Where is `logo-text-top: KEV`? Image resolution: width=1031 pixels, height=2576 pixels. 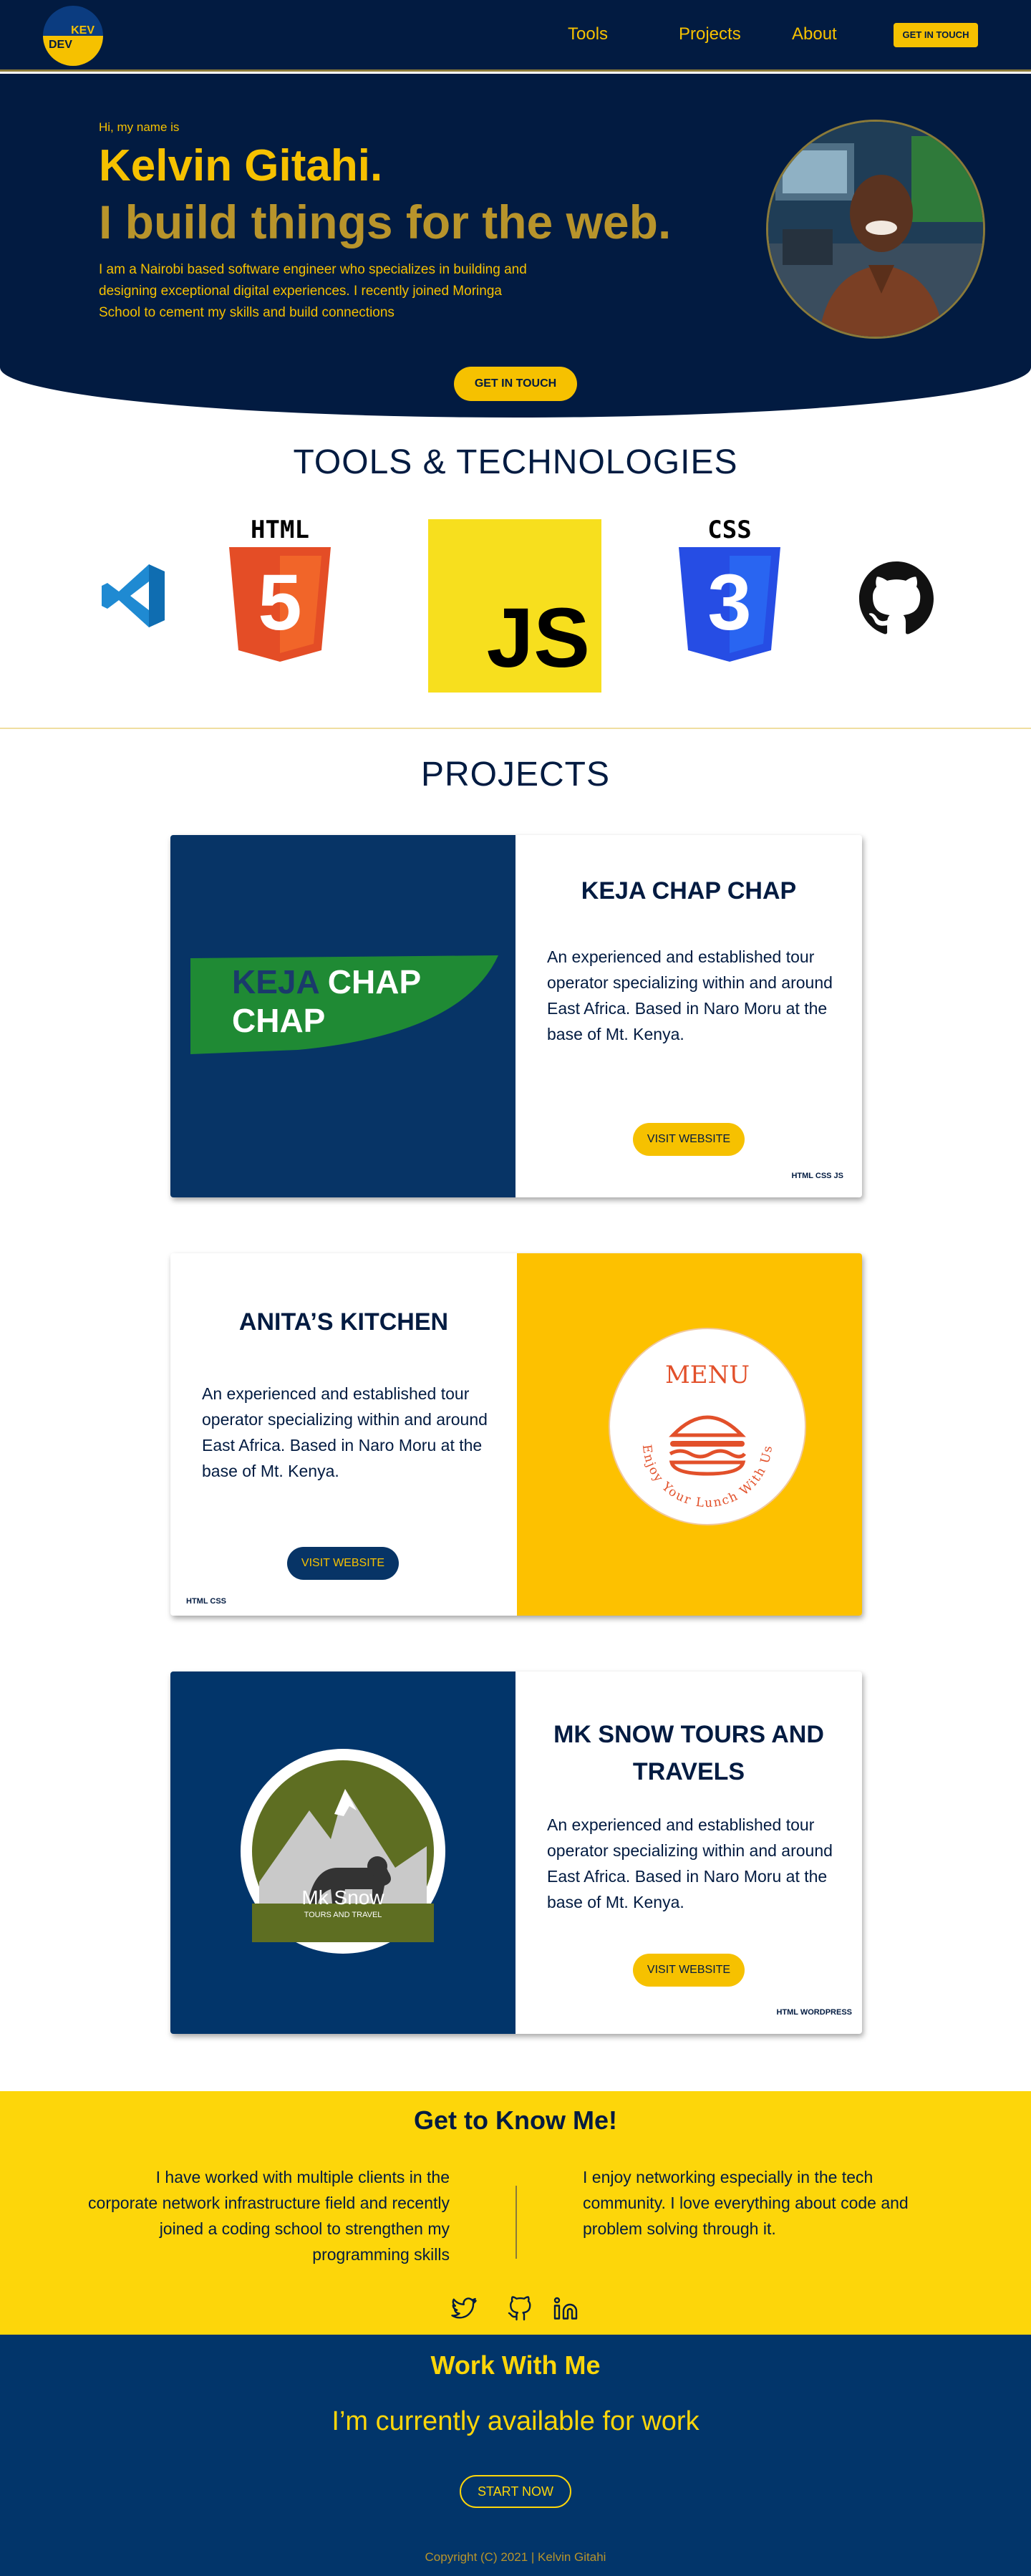 logo-text-top: KEV is located at coordinates (83, 30).